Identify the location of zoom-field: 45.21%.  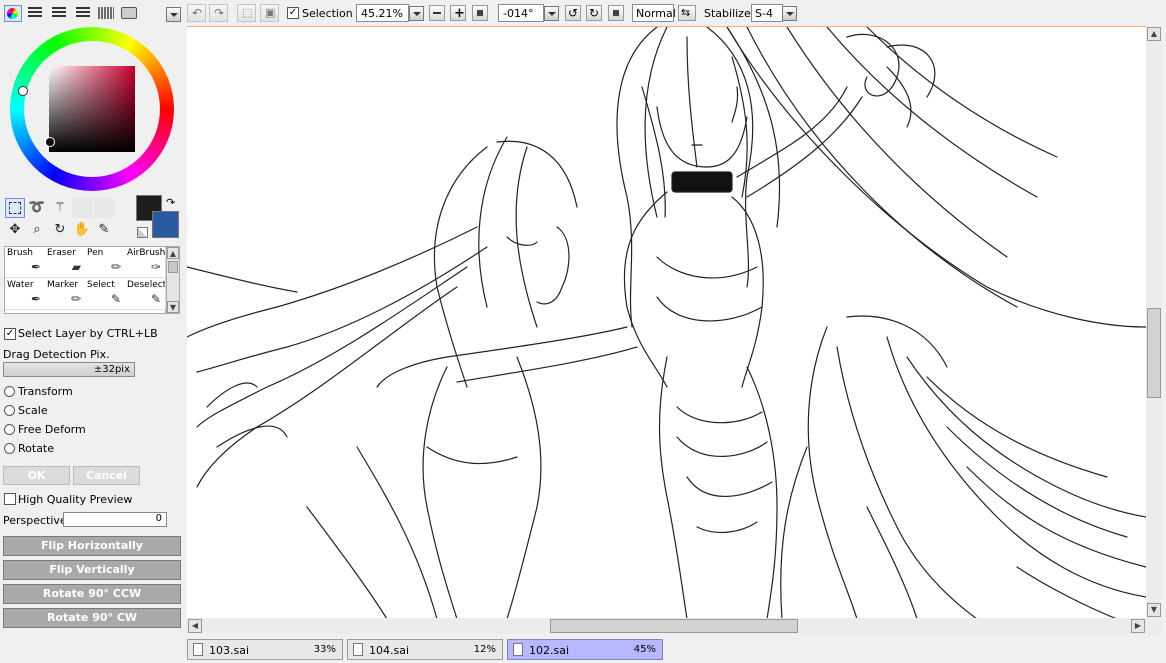
(382, 13).